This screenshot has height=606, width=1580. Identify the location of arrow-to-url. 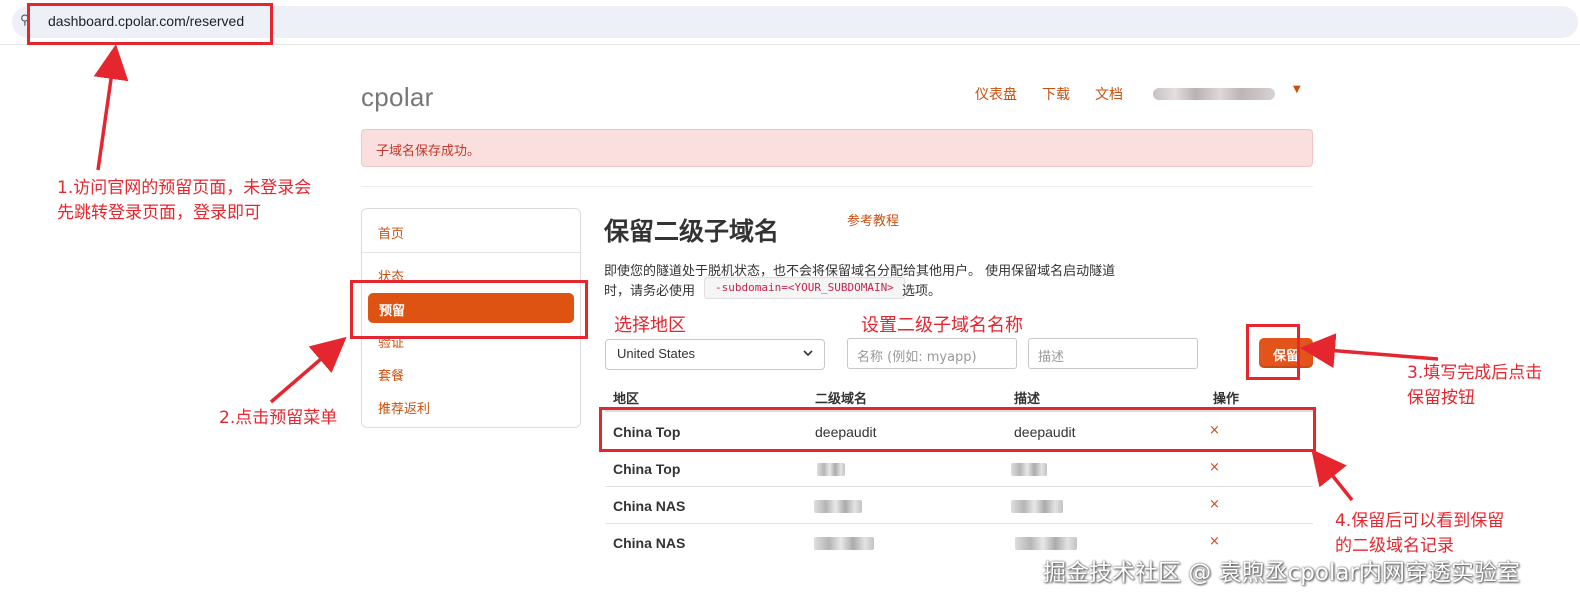
(111, 107).